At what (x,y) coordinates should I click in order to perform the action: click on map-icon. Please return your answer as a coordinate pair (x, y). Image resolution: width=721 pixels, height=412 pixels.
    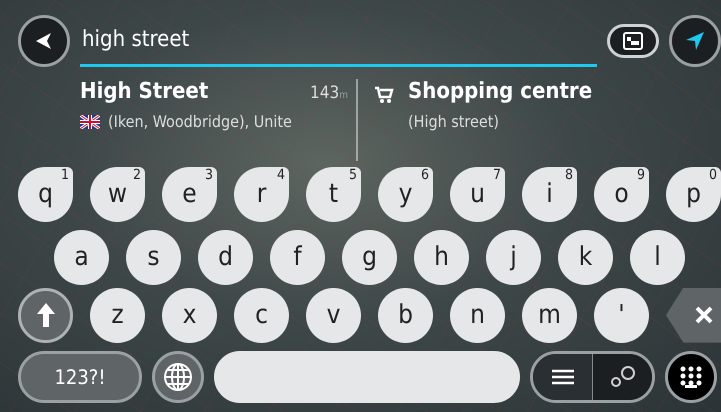
    Looking at the image, I should click on (633, 41).